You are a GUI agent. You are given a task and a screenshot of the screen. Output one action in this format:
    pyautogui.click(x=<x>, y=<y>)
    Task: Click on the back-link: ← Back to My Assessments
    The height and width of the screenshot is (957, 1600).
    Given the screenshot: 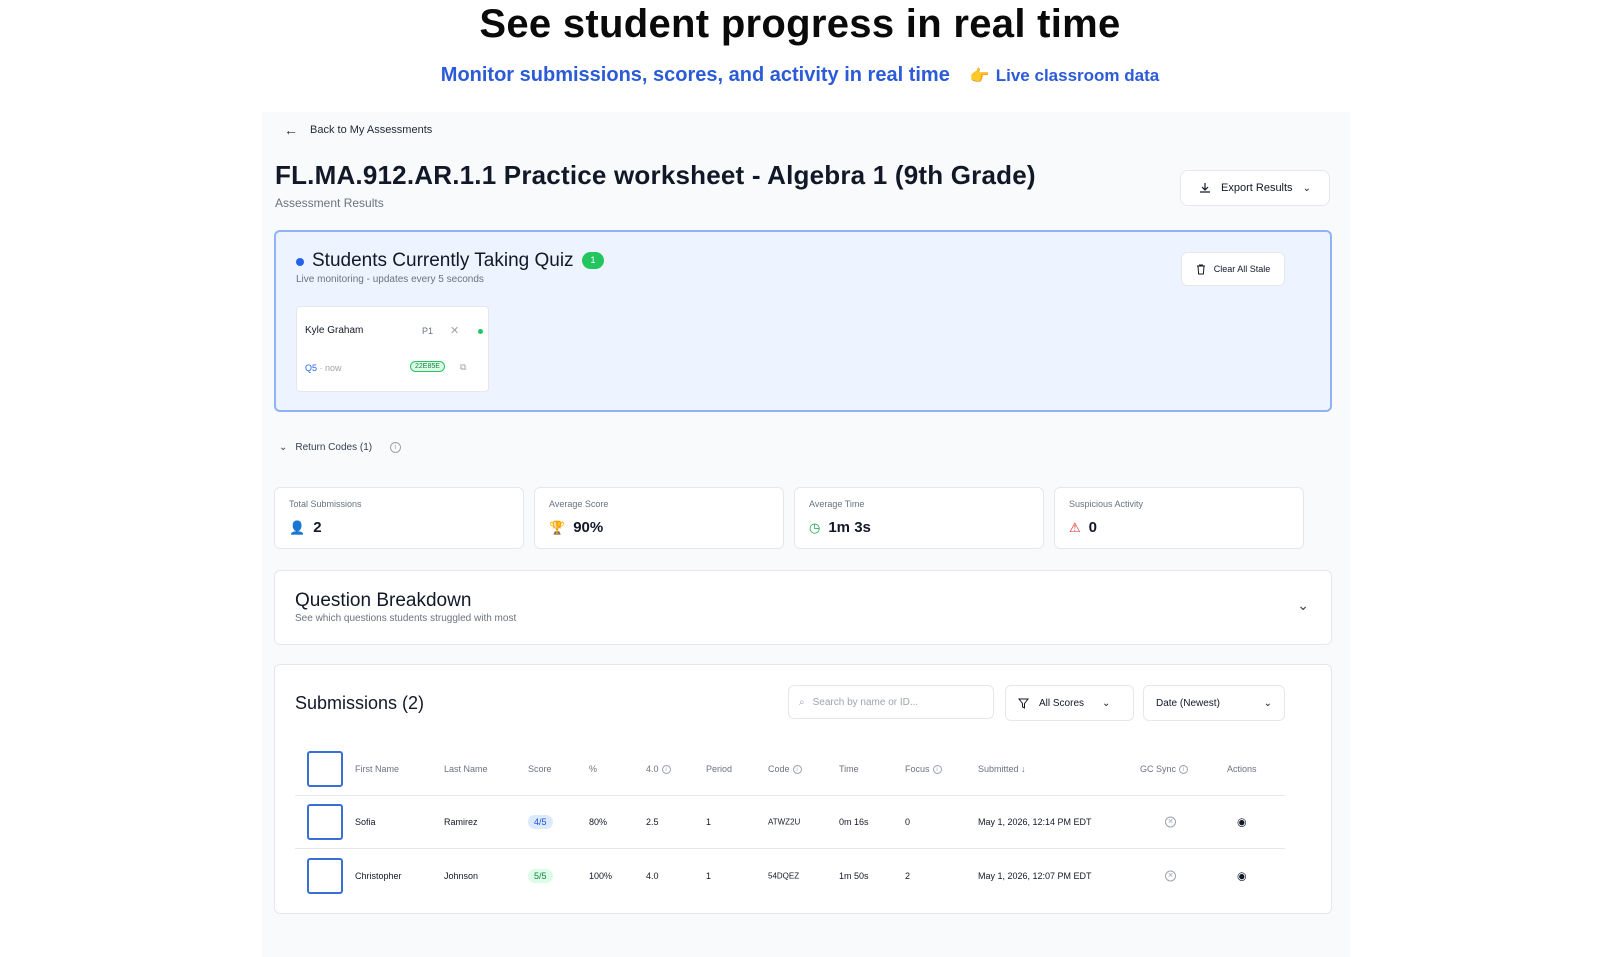 What is the action you would take?
    pyautogui.click(x=358, y=130)
    